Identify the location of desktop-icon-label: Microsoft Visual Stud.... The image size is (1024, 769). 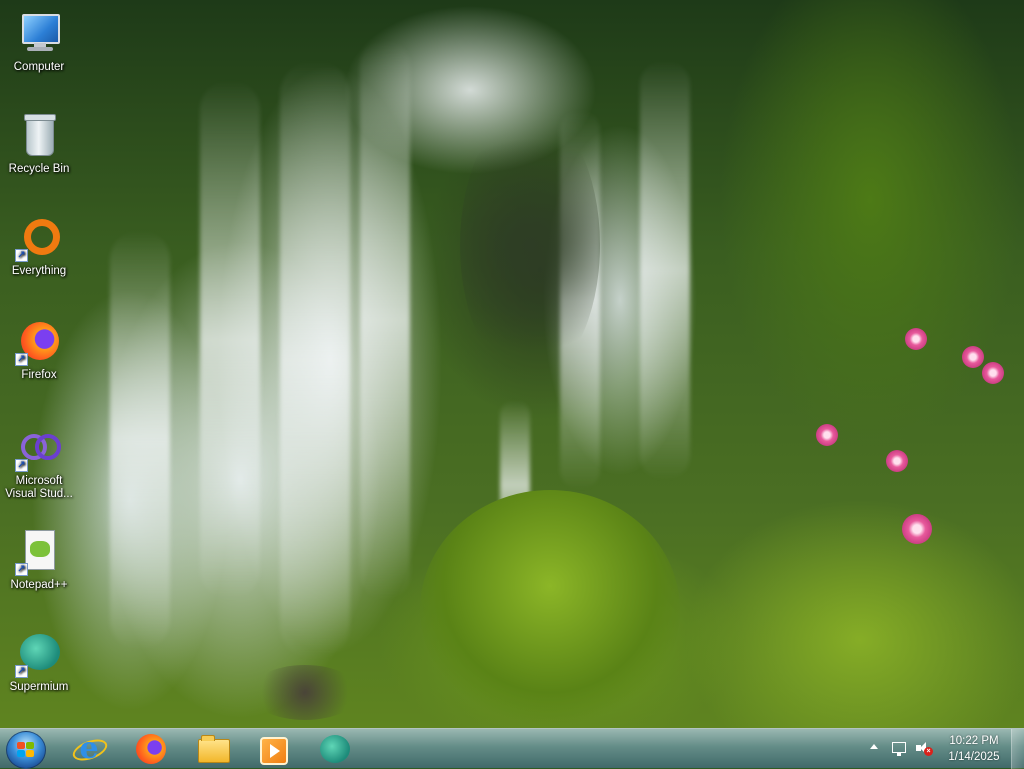
(39, 487).